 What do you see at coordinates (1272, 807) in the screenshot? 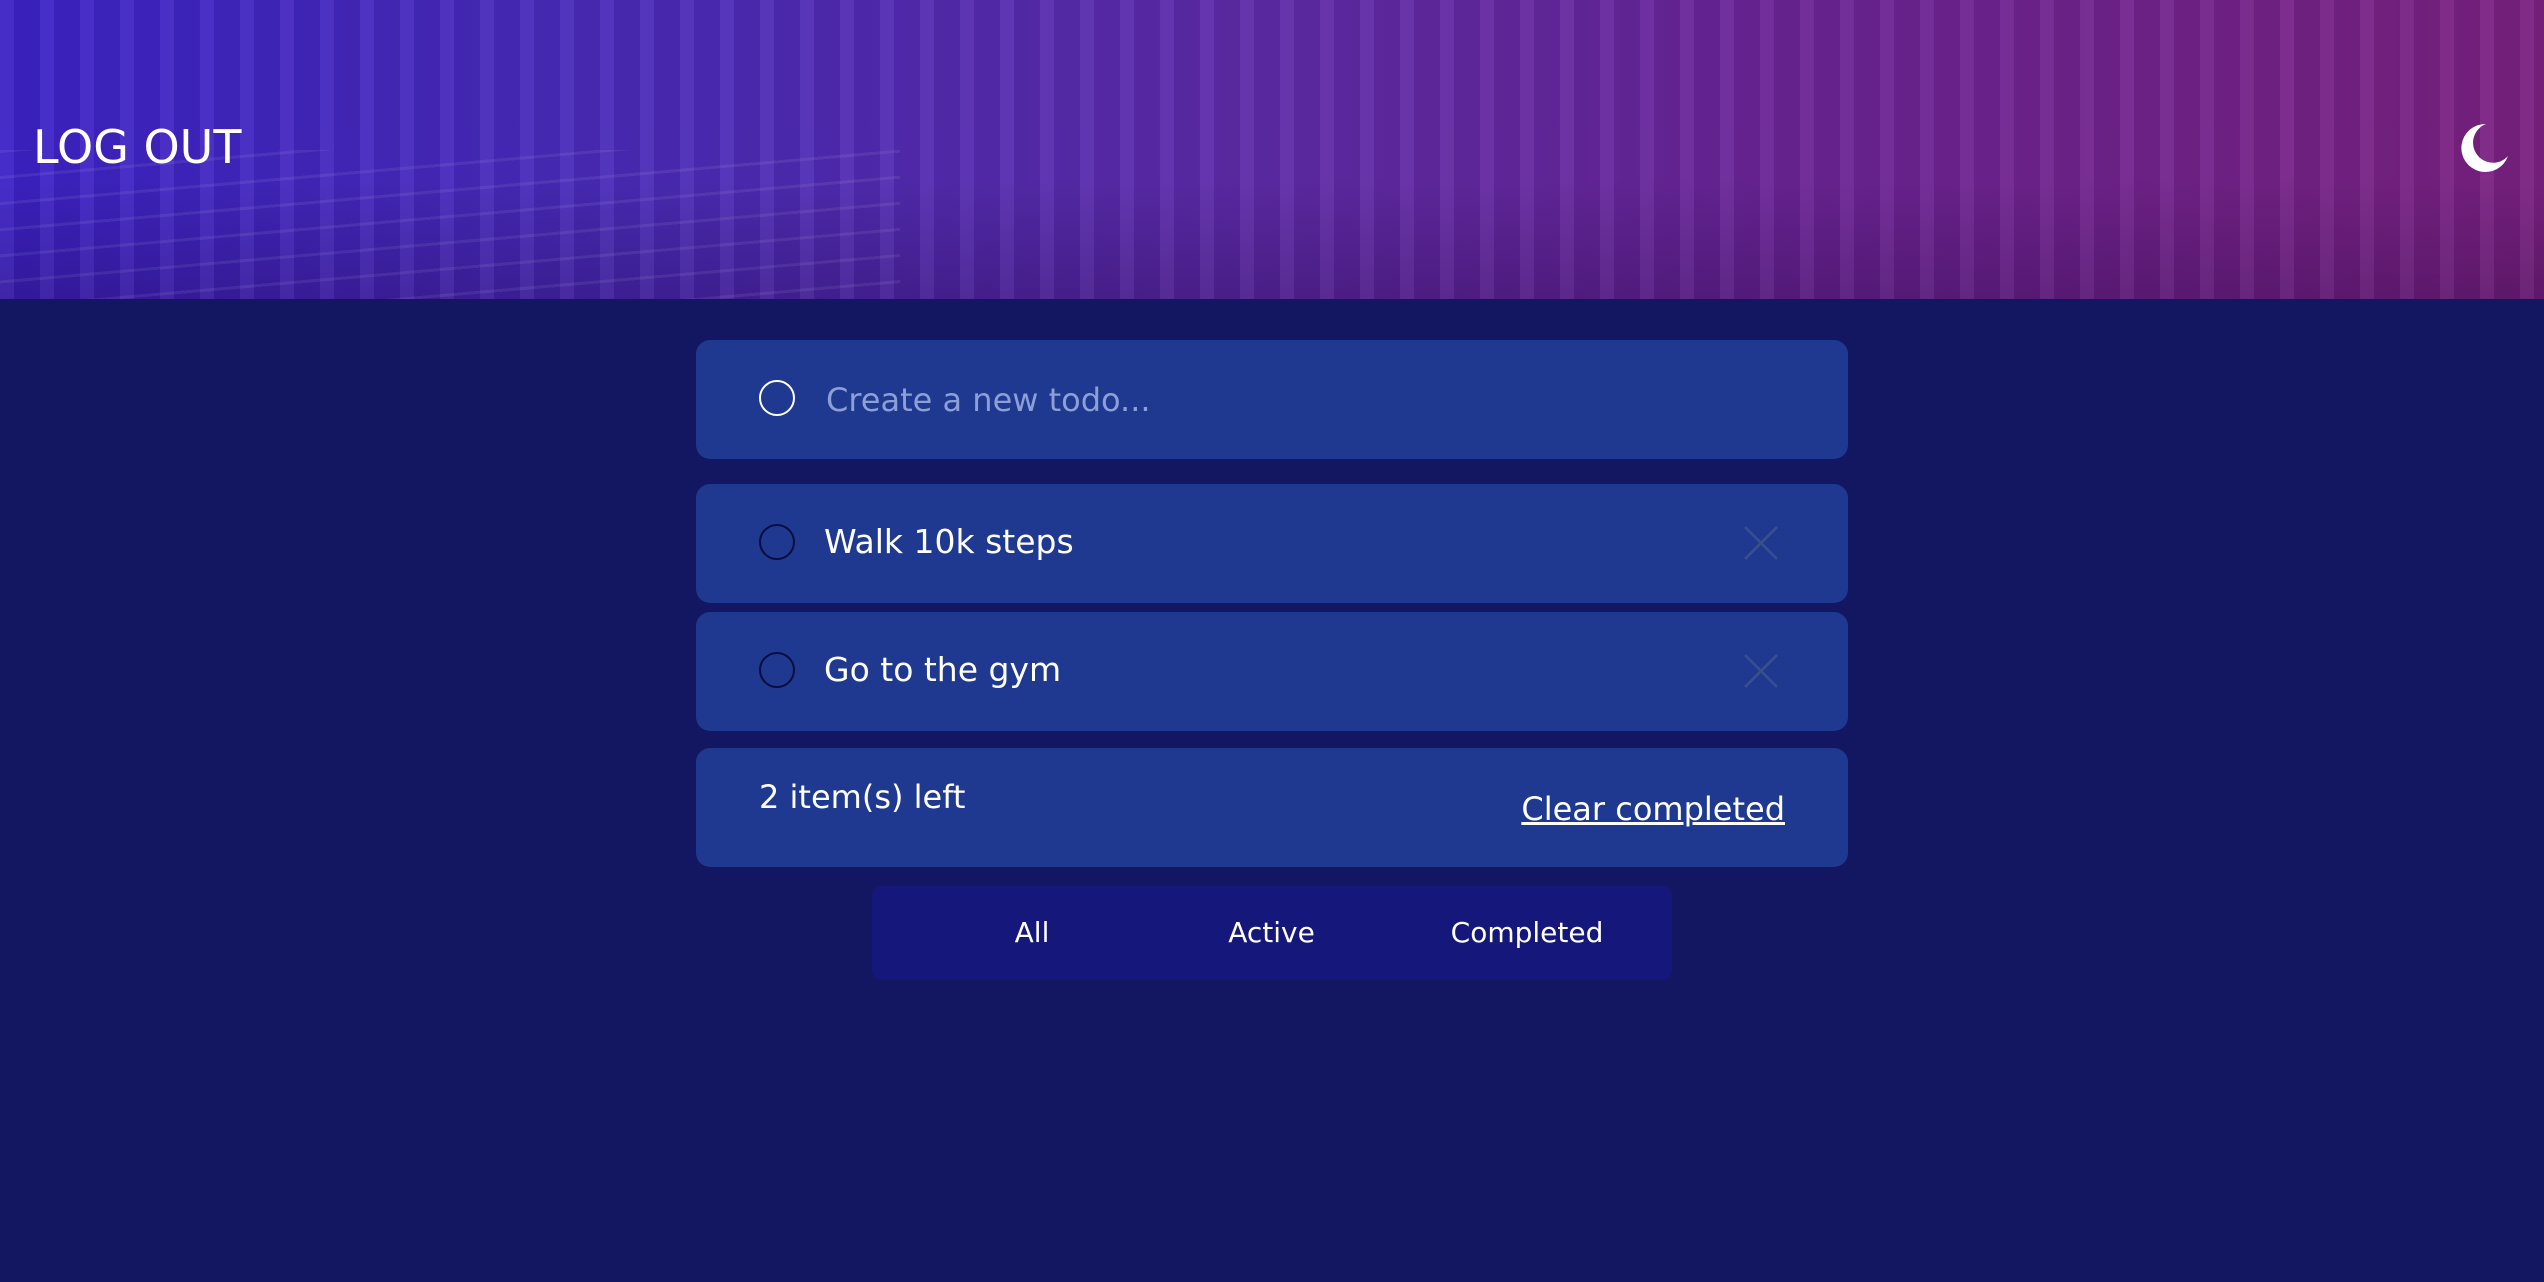
I see `todo-footer: 2 item(s) left Clear completed` at bounding box center [1272, 807].